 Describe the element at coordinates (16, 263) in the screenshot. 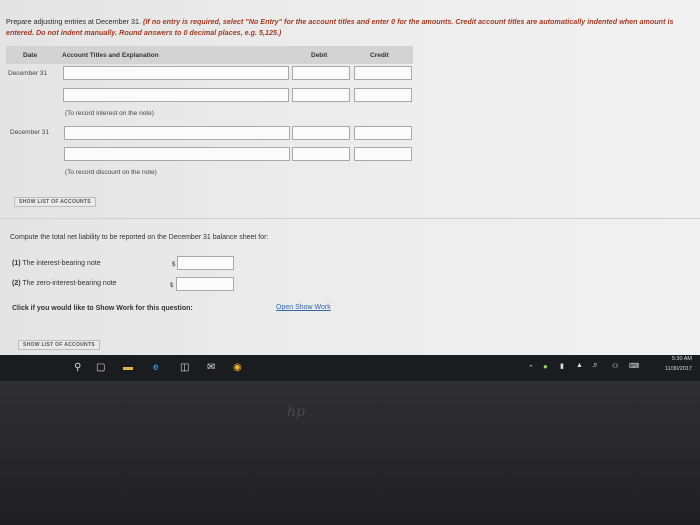

I see `question-1-number: (1)` at that location.